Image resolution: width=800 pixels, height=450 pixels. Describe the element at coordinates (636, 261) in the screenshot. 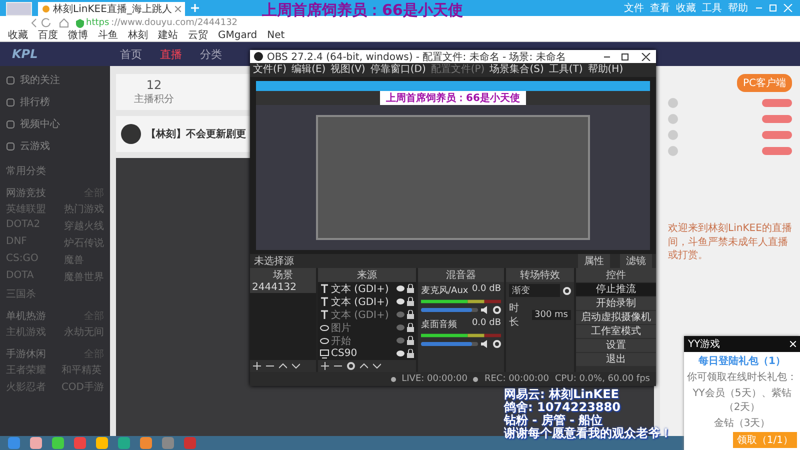

I see `toolbar-button: 滤镜` at that location.